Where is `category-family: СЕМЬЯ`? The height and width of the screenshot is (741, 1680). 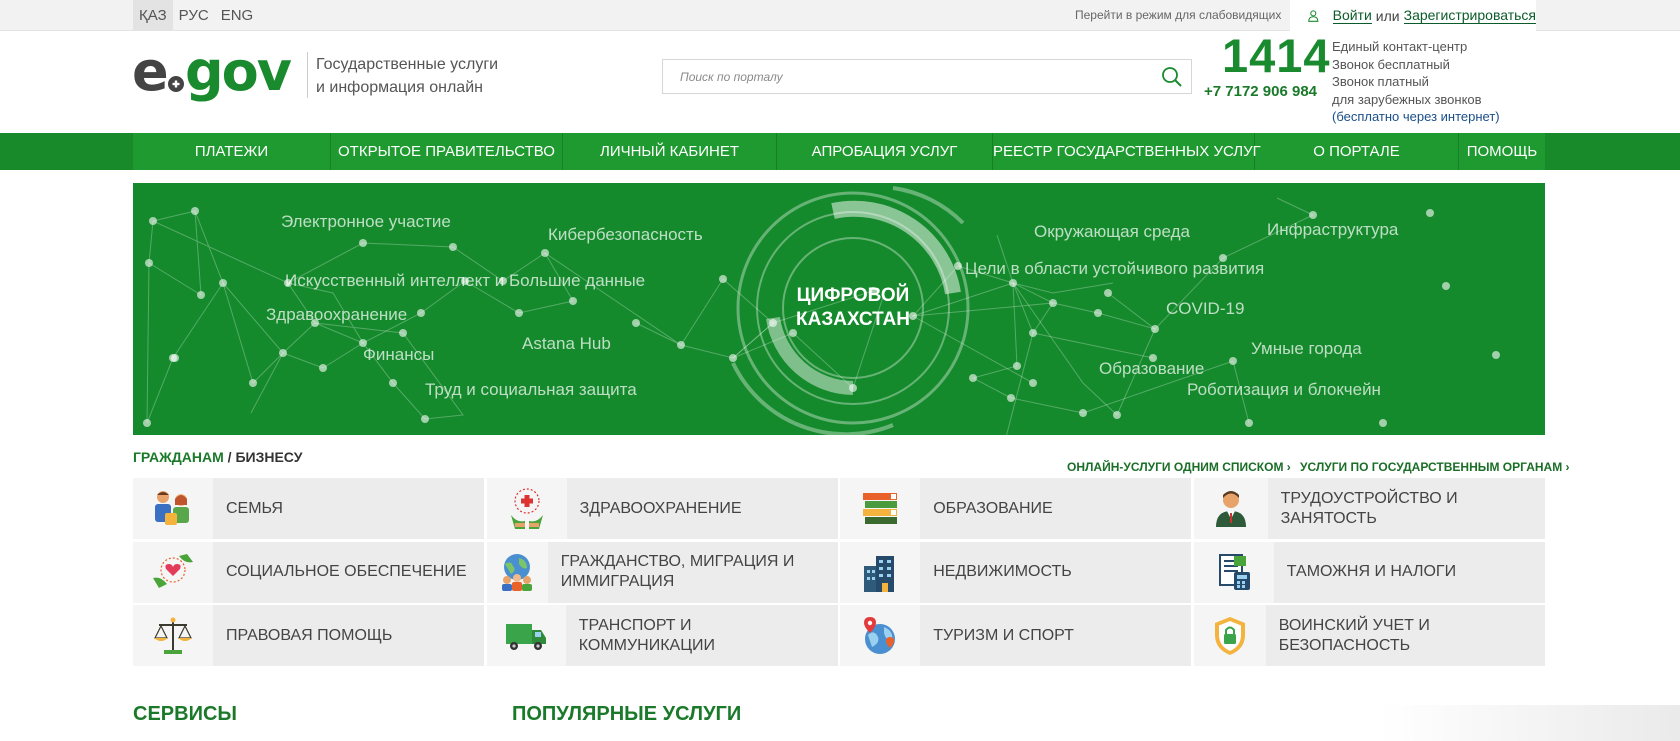
category-family: СЕМЬЯ is located at coordinates (308, 508).